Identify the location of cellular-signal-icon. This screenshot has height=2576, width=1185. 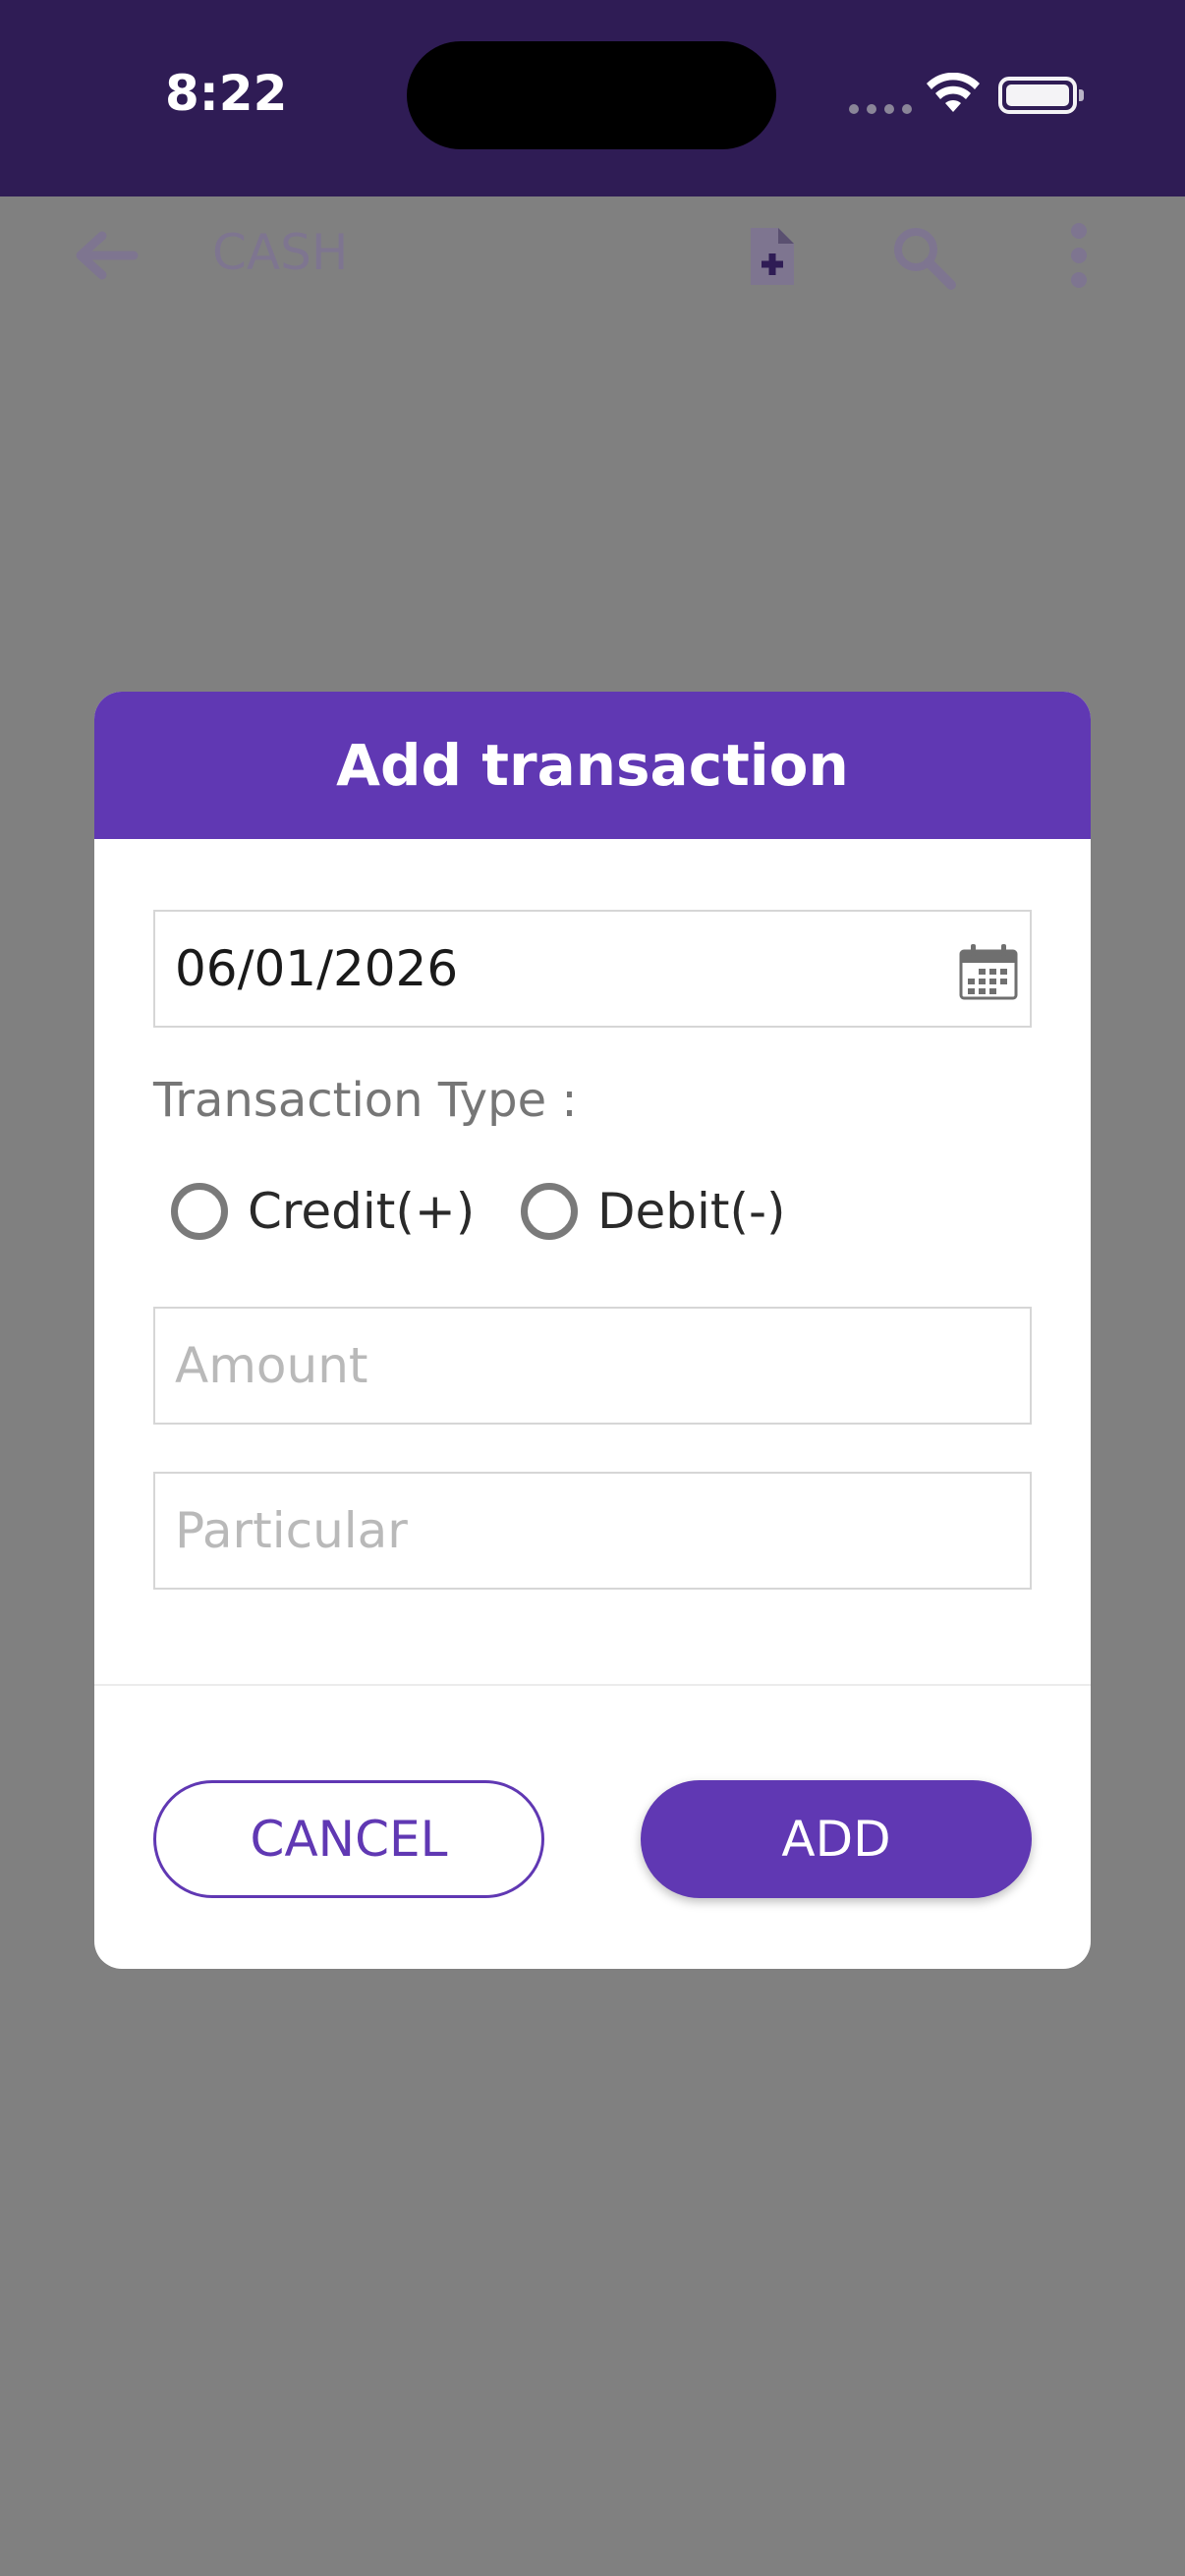
(881, 109).